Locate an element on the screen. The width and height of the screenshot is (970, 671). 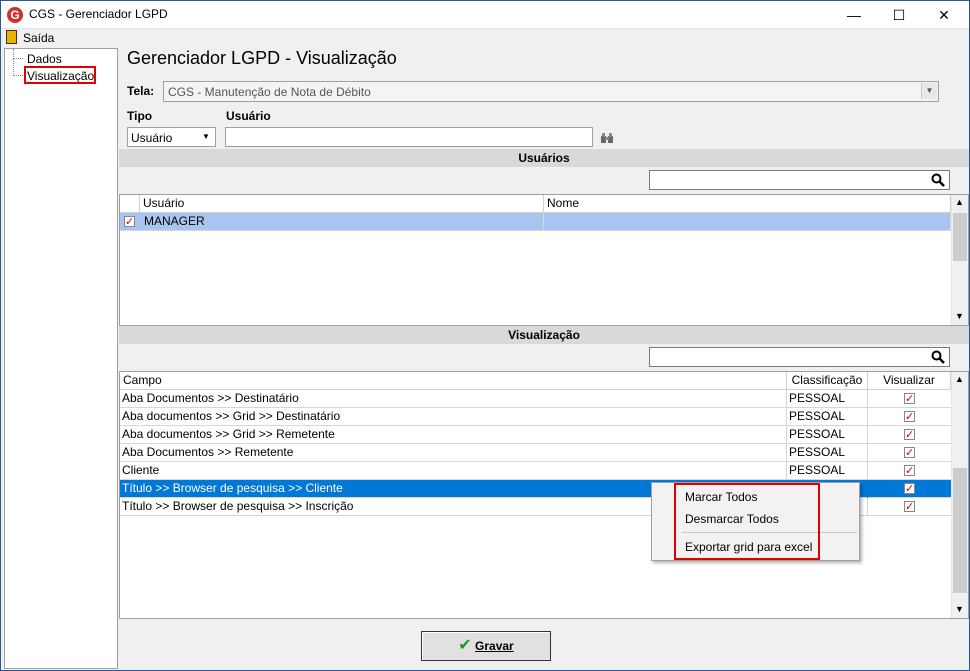
menu-bar: Saída is located at coordinates (485, 38).